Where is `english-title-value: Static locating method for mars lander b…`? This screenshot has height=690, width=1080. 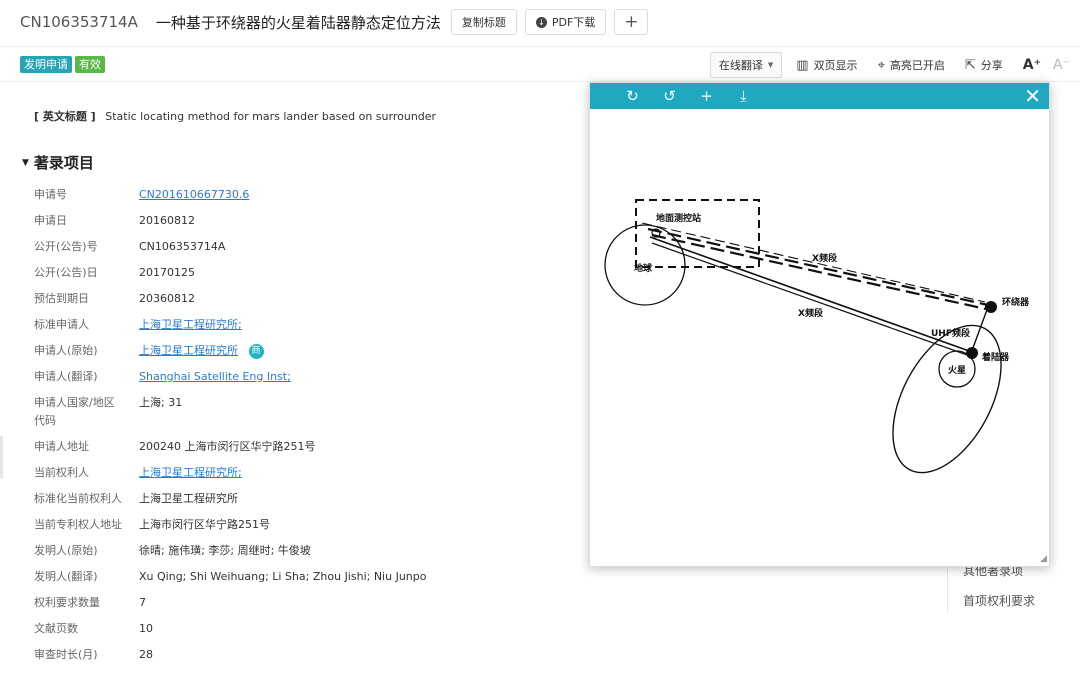 english-title-value: Static locating method for mars lander b… is located at coordinates (271, 116).